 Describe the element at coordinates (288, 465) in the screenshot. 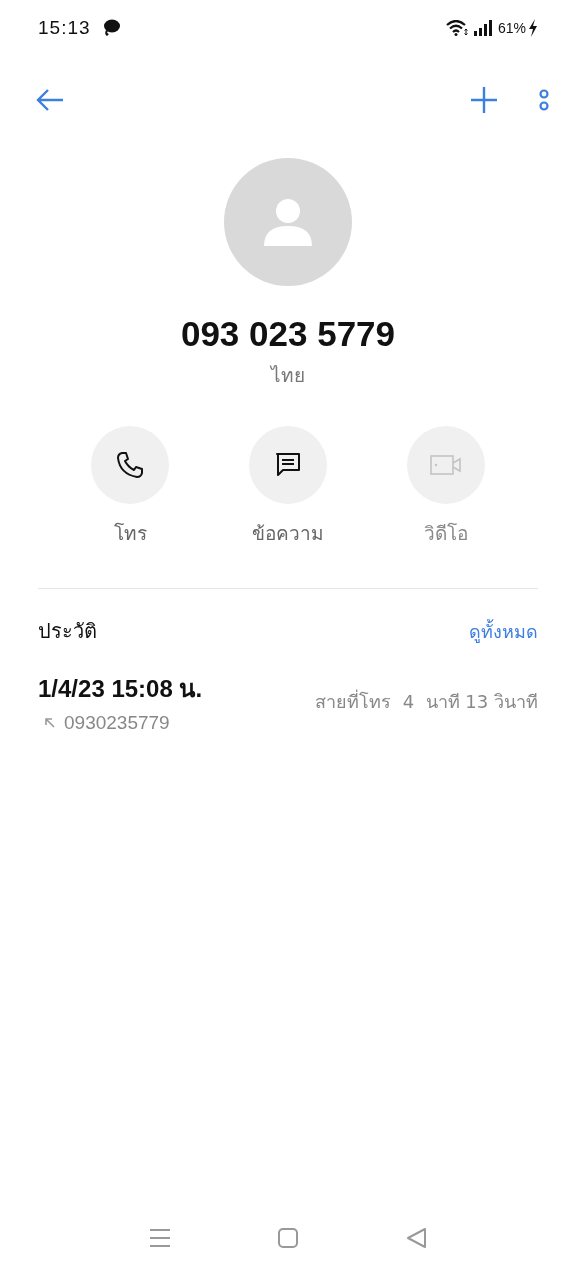

I see `message-icon` at that location.